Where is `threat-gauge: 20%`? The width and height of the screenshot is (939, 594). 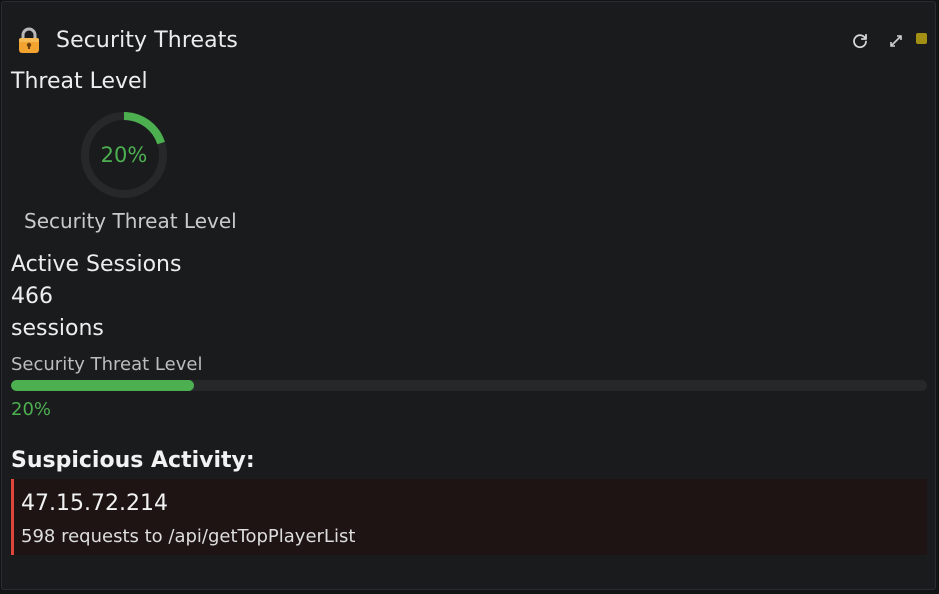
threat-gauge: 20% is located at coordinates (124, 155).